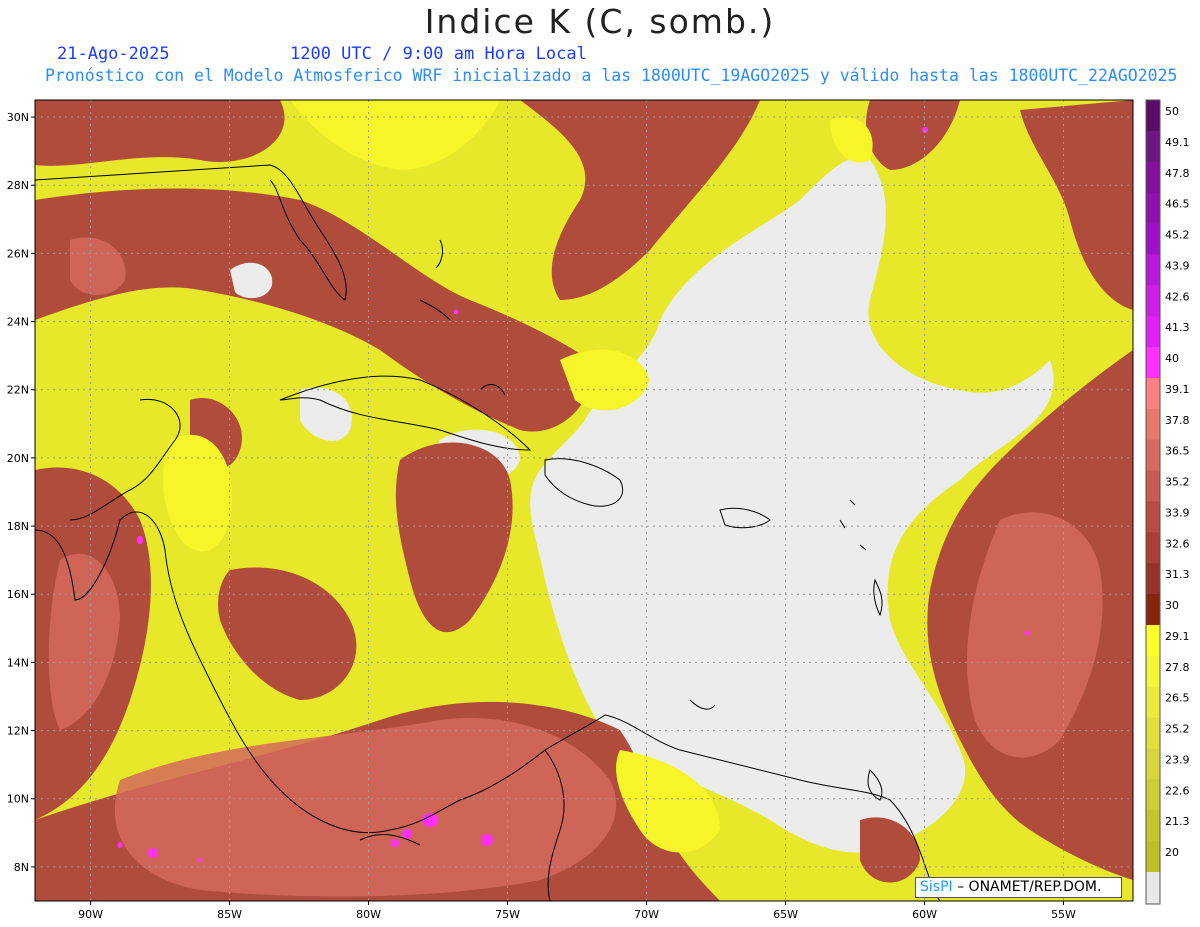  What do you see at coordinates (18, 185) in the screenshot?
I see `lat-label: 28N` at bounding box center [18, 185].